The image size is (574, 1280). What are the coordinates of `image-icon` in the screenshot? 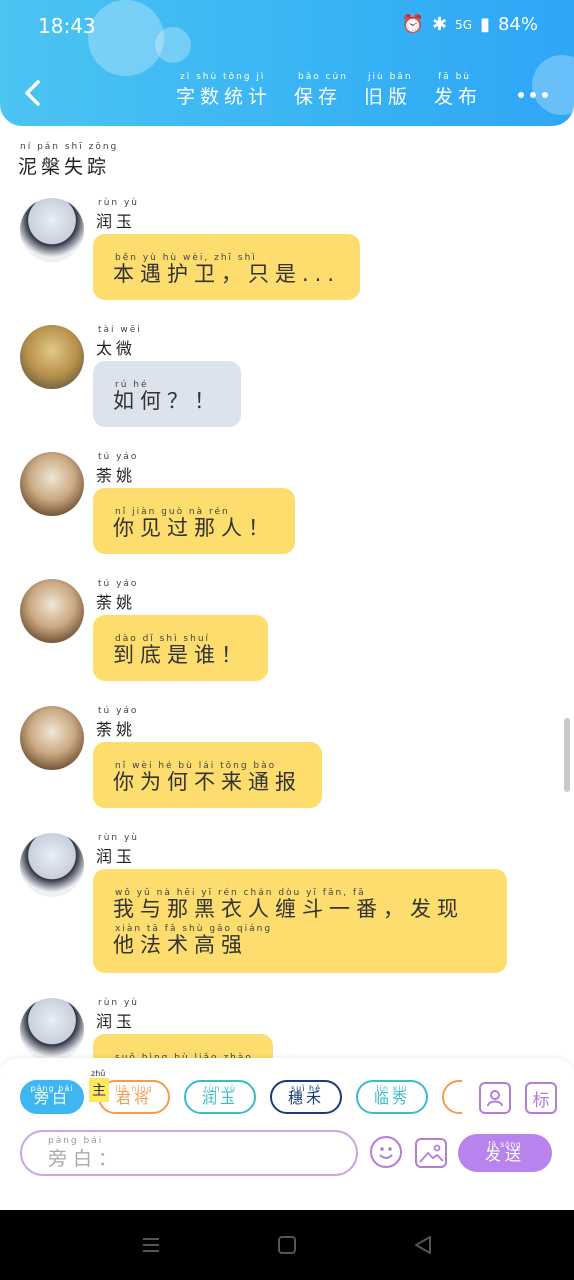 It's located at (431, 1153).